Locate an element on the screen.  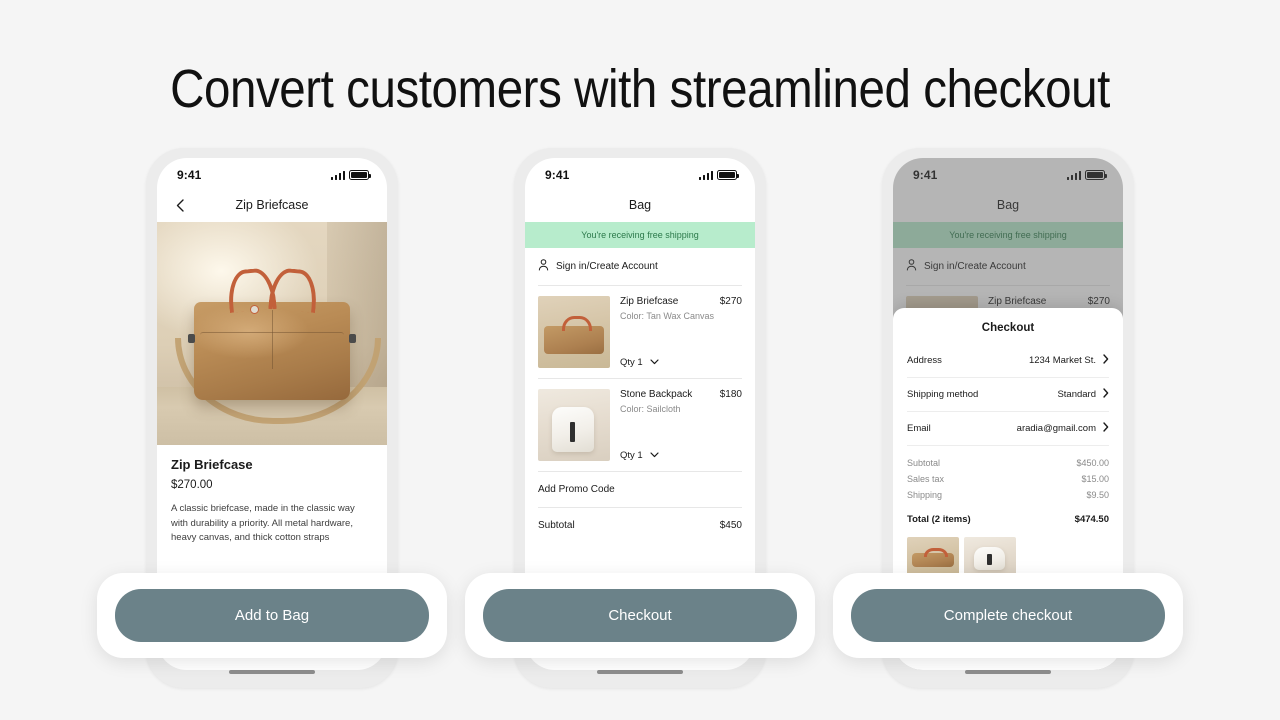
total-label: Total (2 items) is located at coordinates (939, 519).